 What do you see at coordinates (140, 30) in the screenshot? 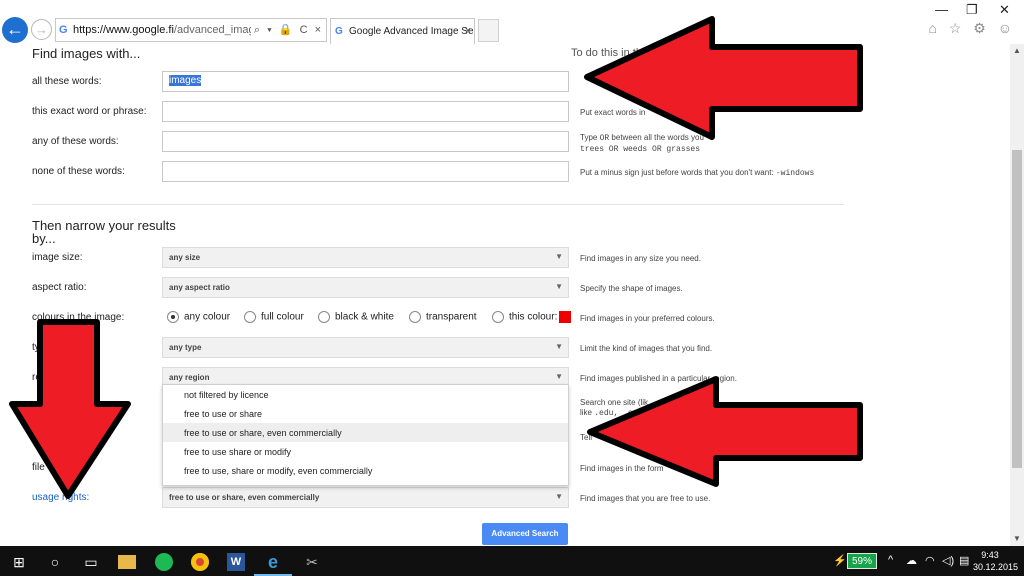
I see `address-host: www.google.fi` at bounding box center [140, 30].